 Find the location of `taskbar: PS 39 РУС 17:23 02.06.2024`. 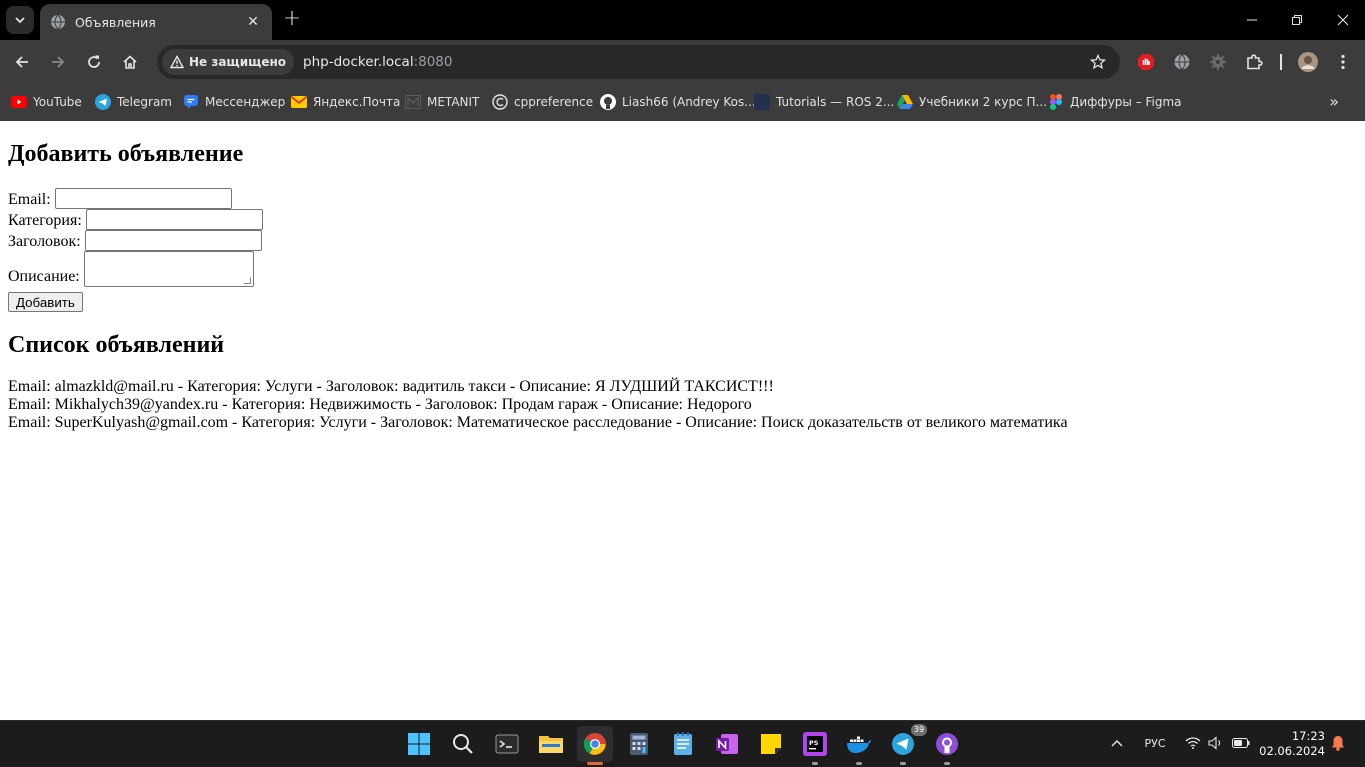

taskbar: PS 39 РУС 17:23 02.06.2024 is located at coordinates (682, 743).